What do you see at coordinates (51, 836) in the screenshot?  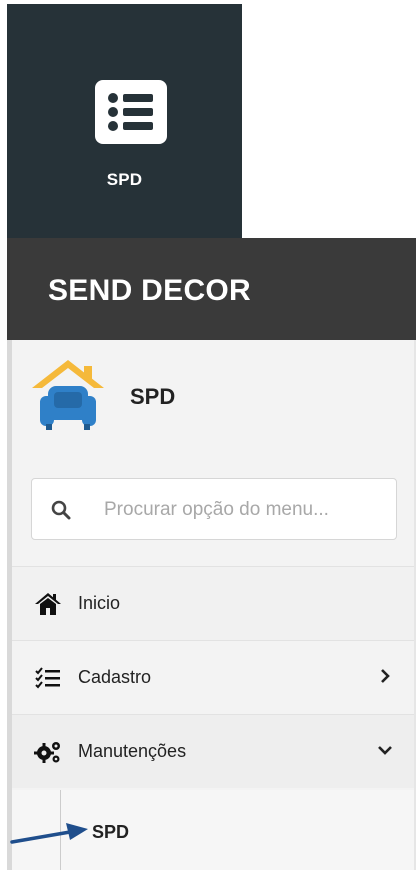 I see `arrow-right-icon` at bounding box center [51, 836].